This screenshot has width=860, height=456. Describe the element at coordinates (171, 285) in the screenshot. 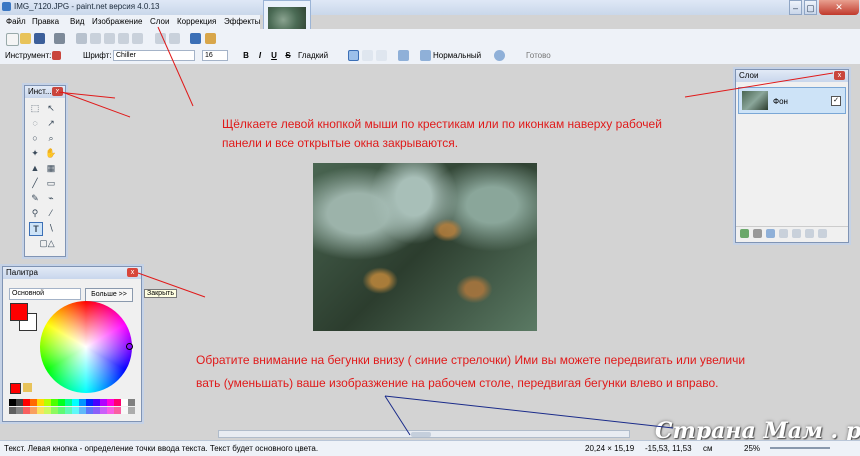

I see `arrow-to-palette-close` at that location.